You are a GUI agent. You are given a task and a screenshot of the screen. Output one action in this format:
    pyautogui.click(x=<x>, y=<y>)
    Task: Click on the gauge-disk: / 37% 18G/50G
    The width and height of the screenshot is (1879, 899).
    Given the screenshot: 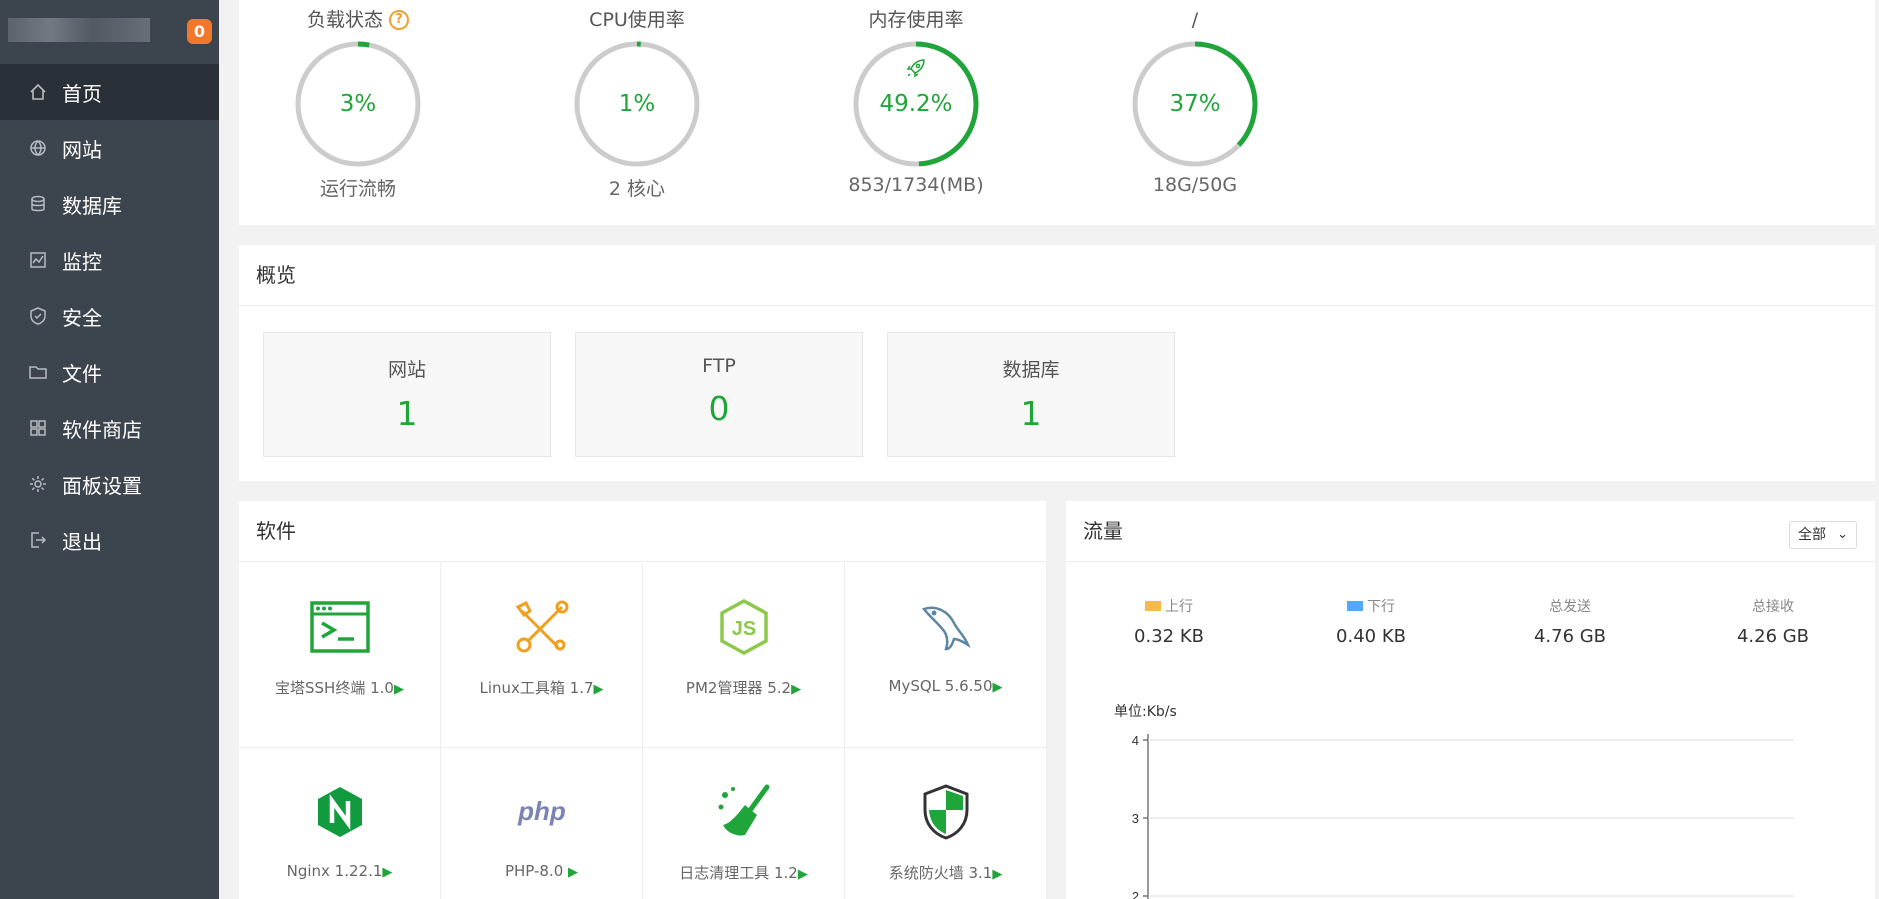 What is the action you would take?
    pyautogui.click(x=1195, y=98)
    